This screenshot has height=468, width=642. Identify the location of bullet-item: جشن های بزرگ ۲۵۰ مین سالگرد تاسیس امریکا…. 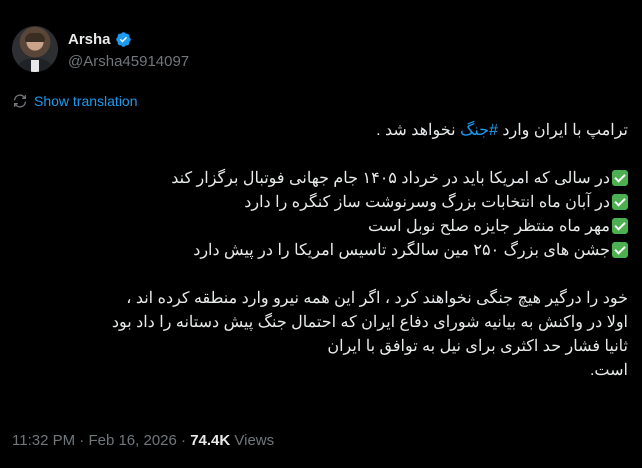
(320, 251).